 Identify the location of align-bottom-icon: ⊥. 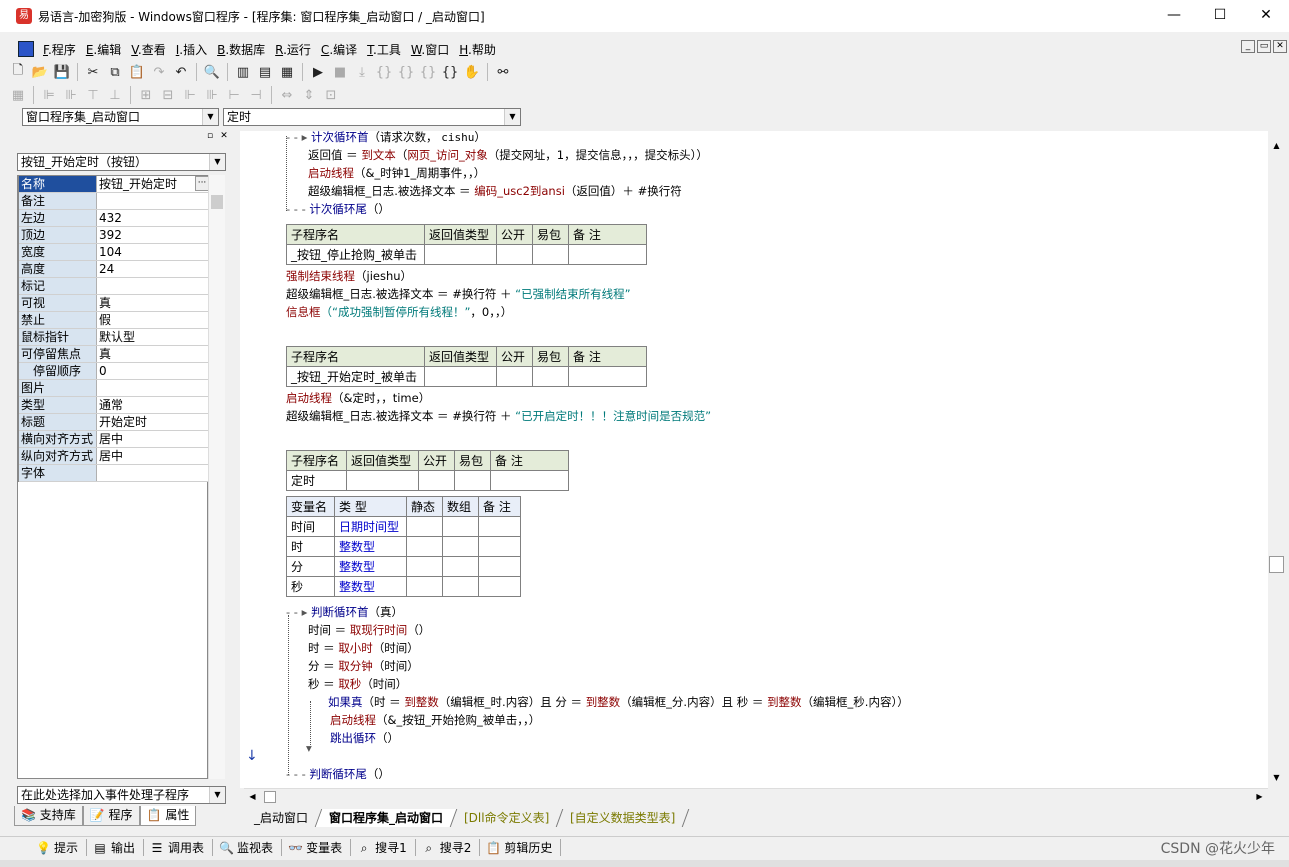
(115, 95).